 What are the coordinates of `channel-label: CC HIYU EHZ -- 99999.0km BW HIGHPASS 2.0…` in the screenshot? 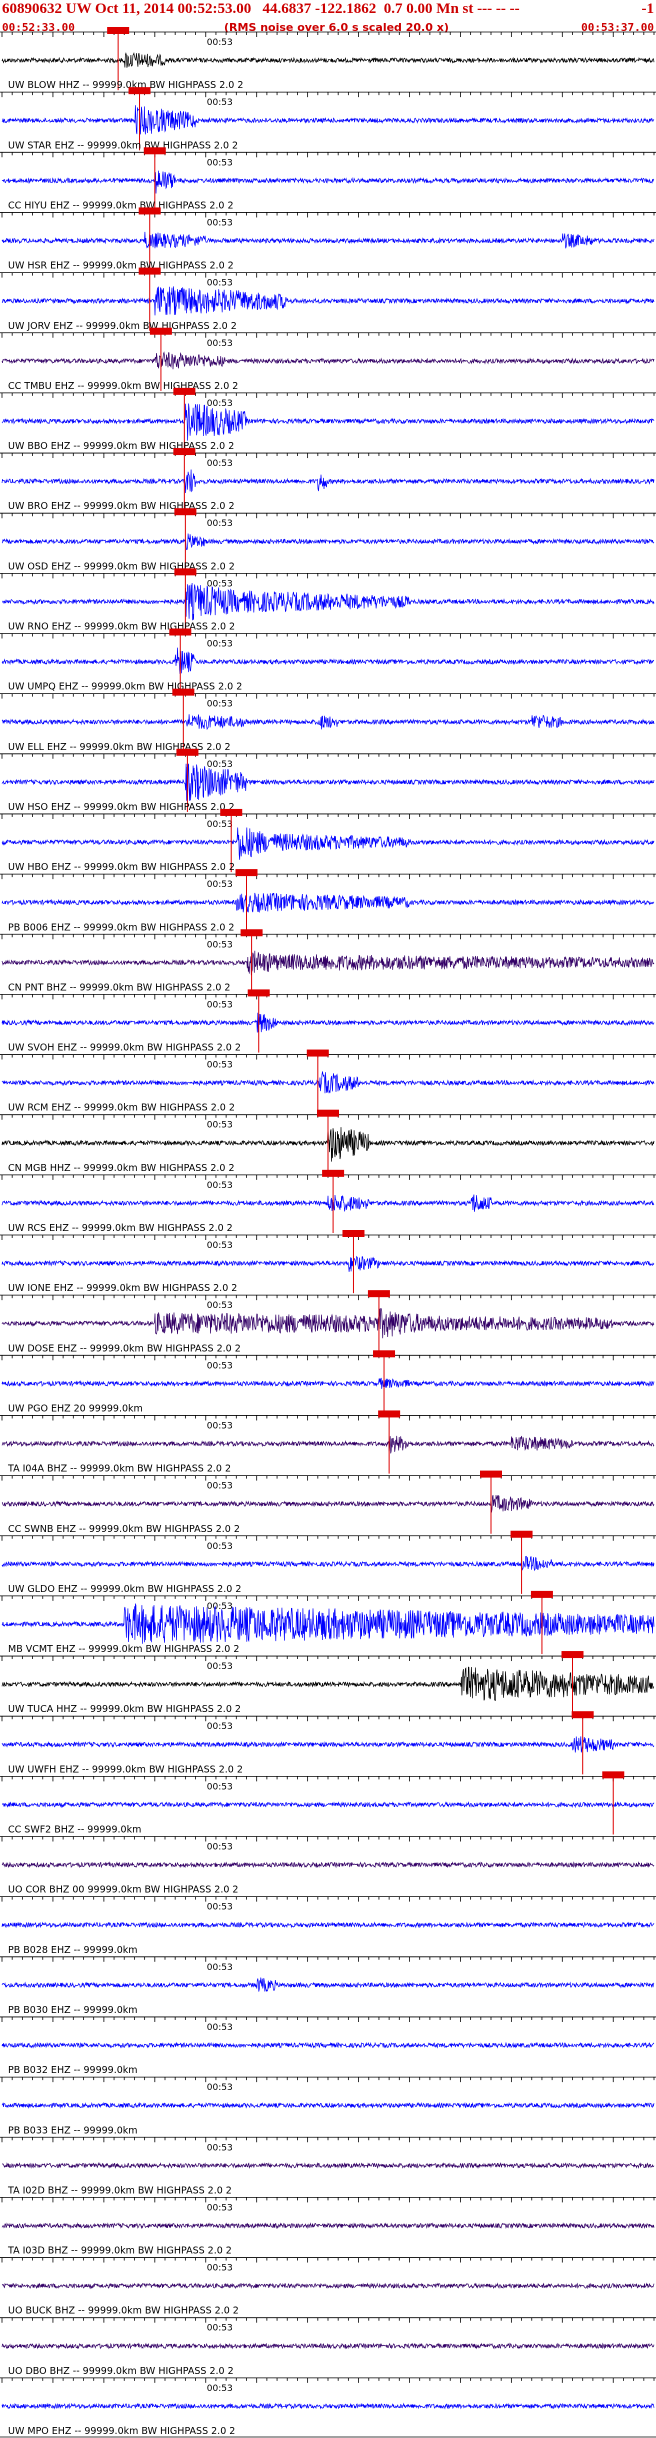 It's located at (121, 205).